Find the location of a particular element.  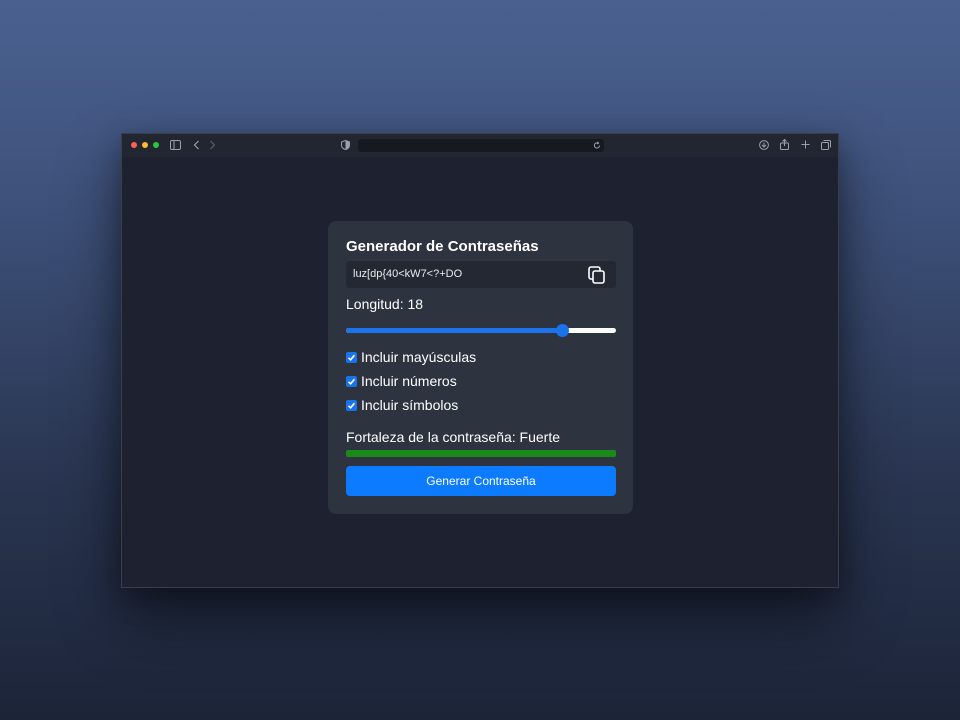

minimize-window-button is located at coordinates (145, 145).